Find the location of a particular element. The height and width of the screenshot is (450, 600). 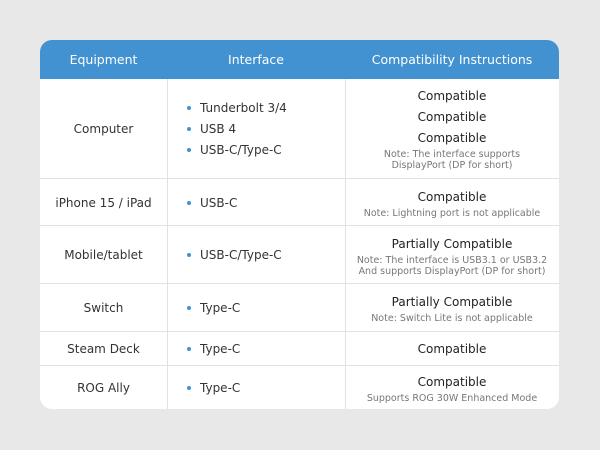

compatibility-note: Note: The interface supports is located at coordinates (452, 154).